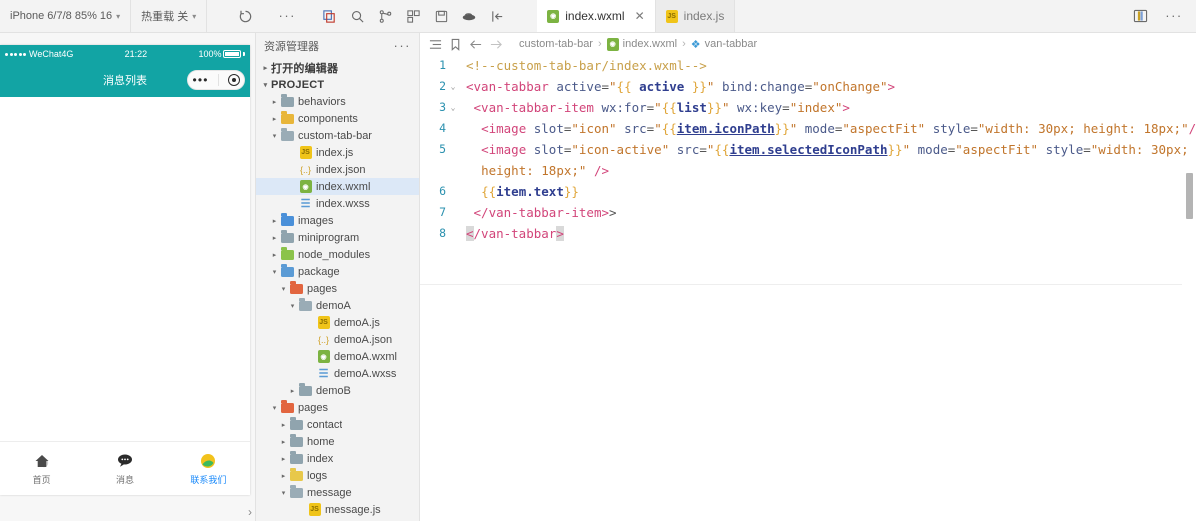 The image size is (1196, 521). Describe the element at coordinates (169, 16) in the screenshot. I see `hot-reload-selector: 热重载 关 ▾` at that location.